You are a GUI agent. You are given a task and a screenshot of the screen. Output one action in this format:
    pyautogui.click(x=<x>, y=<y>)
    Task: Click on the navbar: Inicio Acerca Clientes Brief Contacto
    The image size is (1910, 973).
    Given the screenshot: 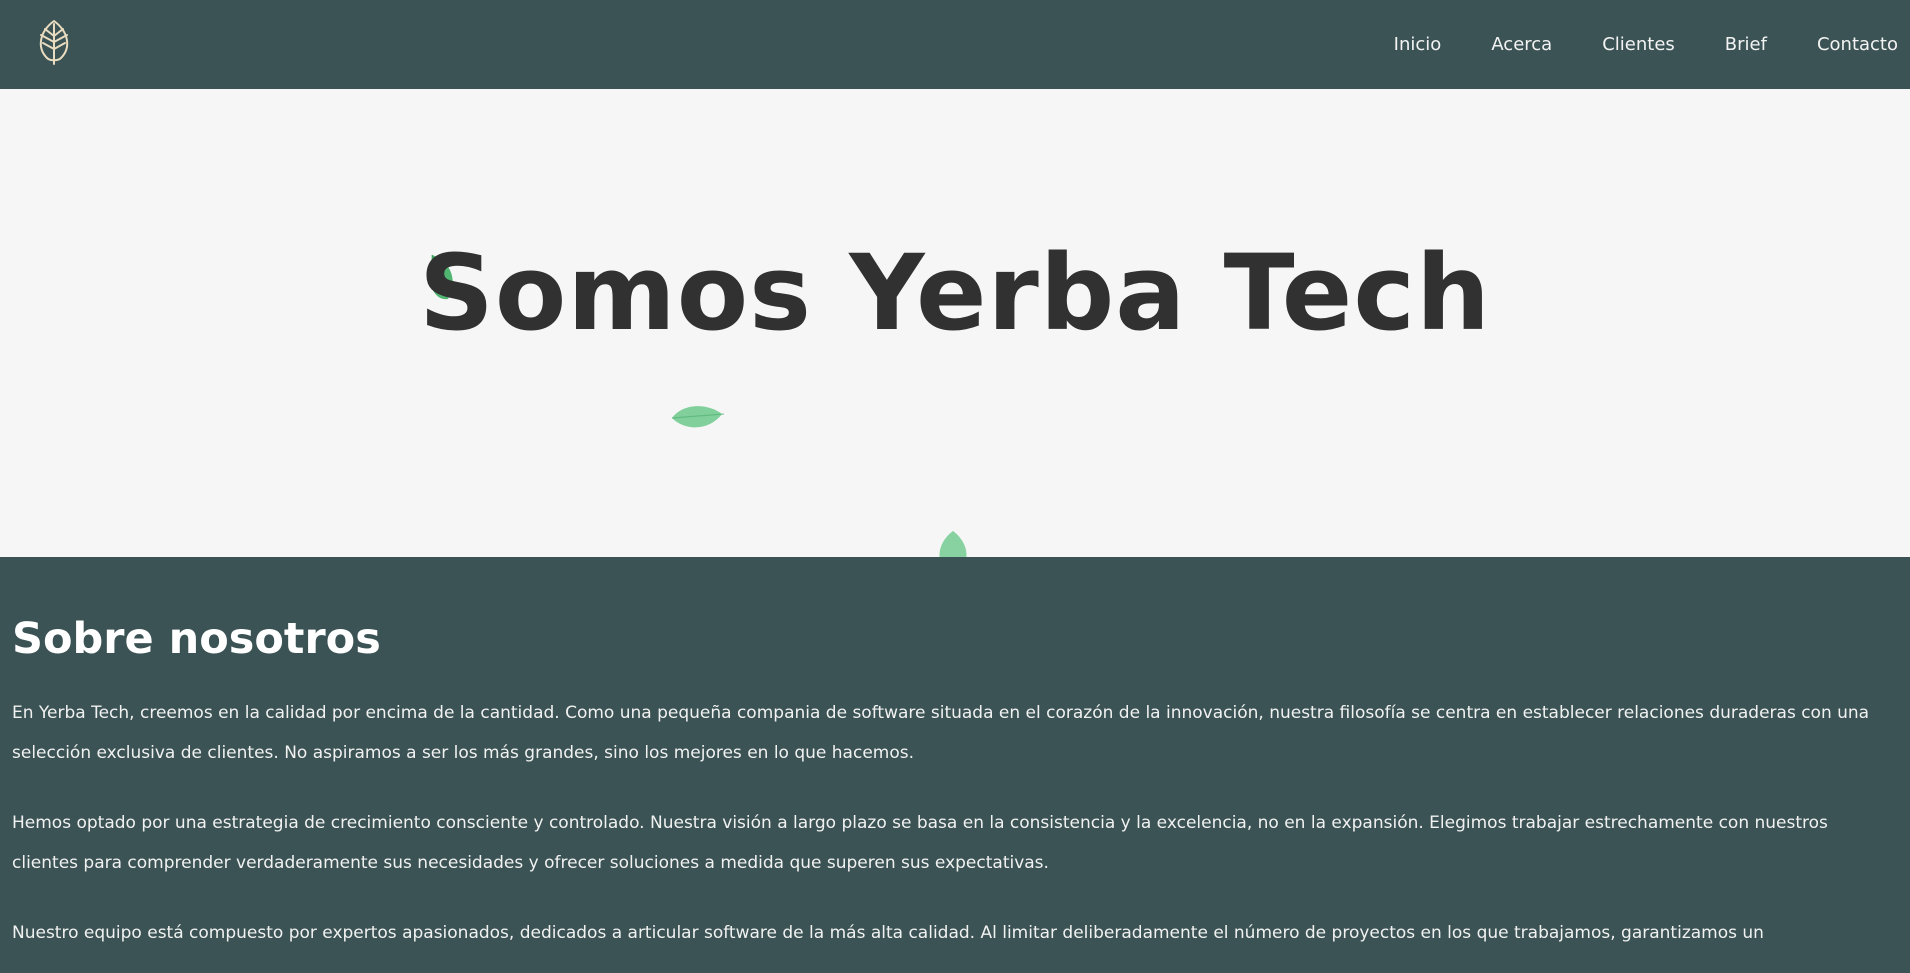 What is the action you would take?
    pyautogui.click(x=955, y=44)
    